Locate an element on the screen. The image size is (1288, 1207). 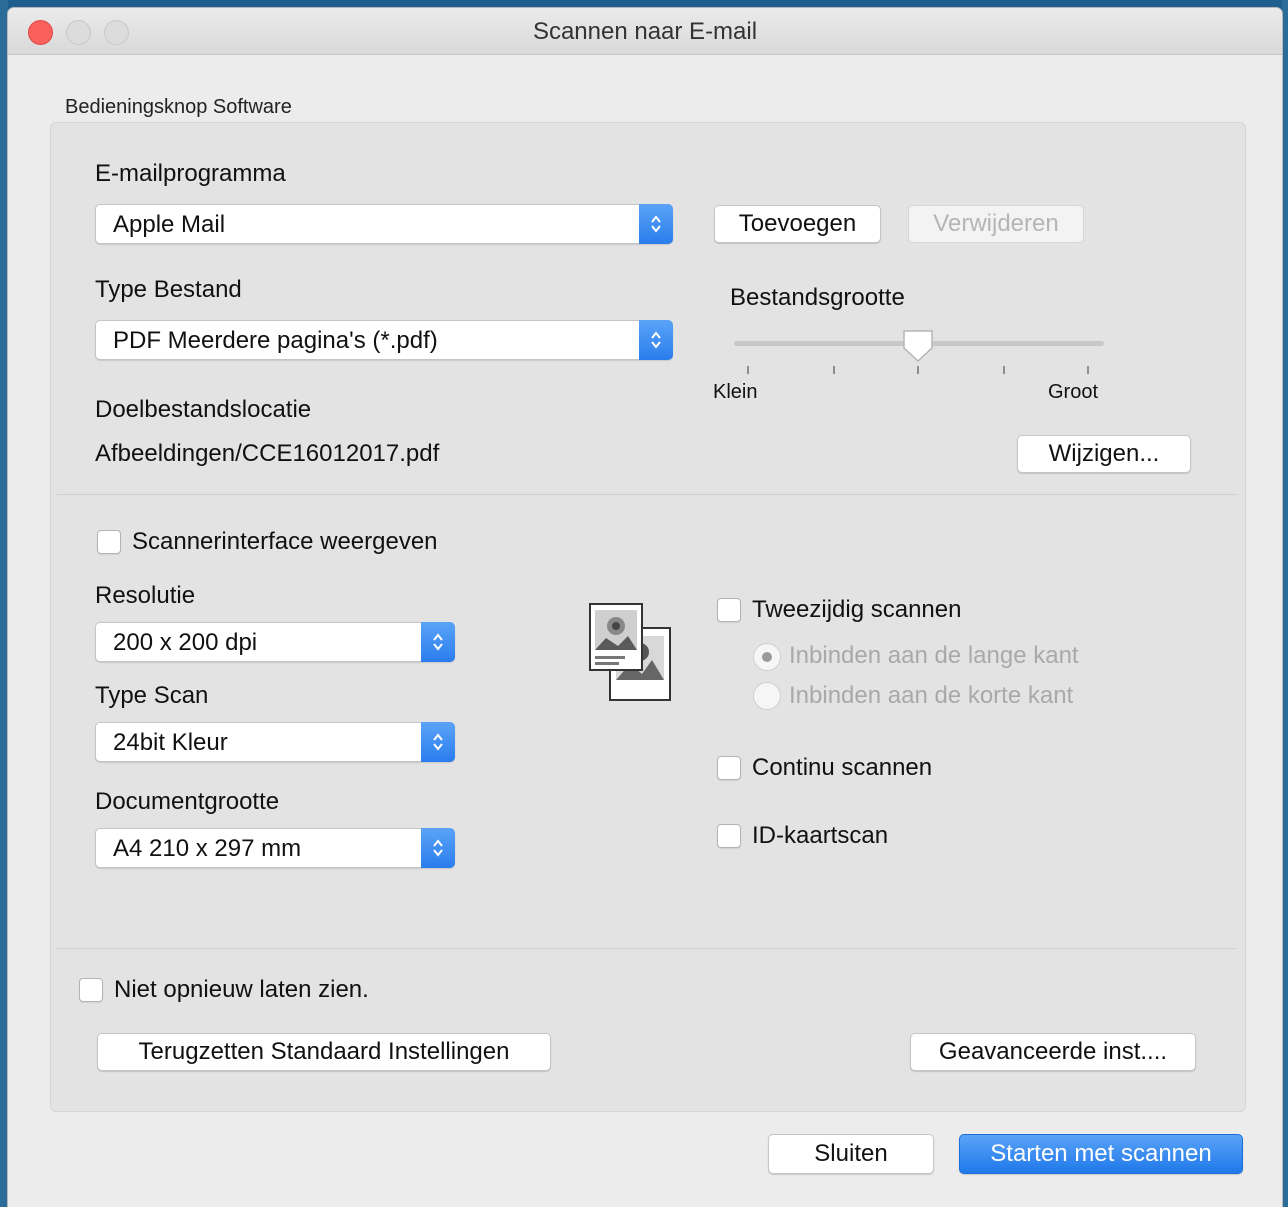
reset-defaults-button: Terugzetten Standaard Instellingen is located at coordinates (324, 1052).